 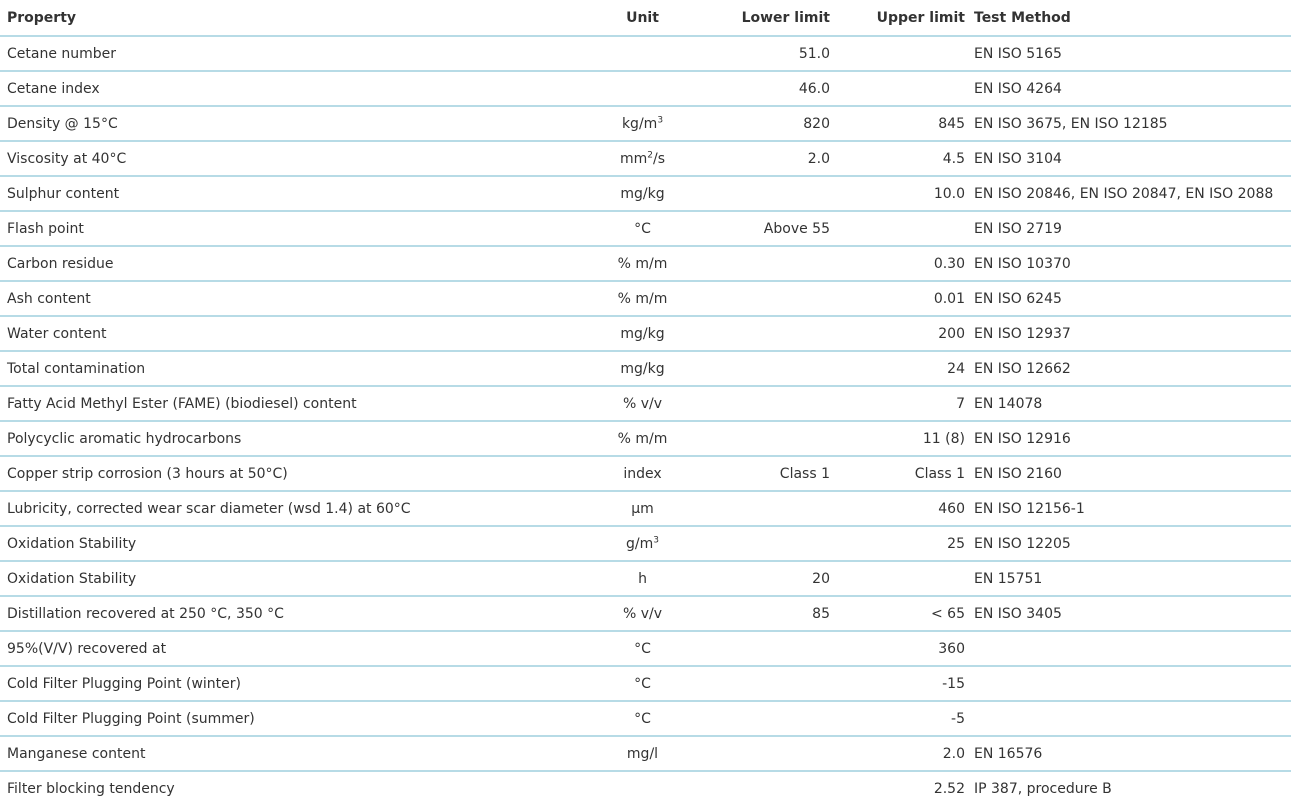 I want to click on cell-test-method: EN ISO 3675, EN ISO 12185, so click(x=1128, y=124).